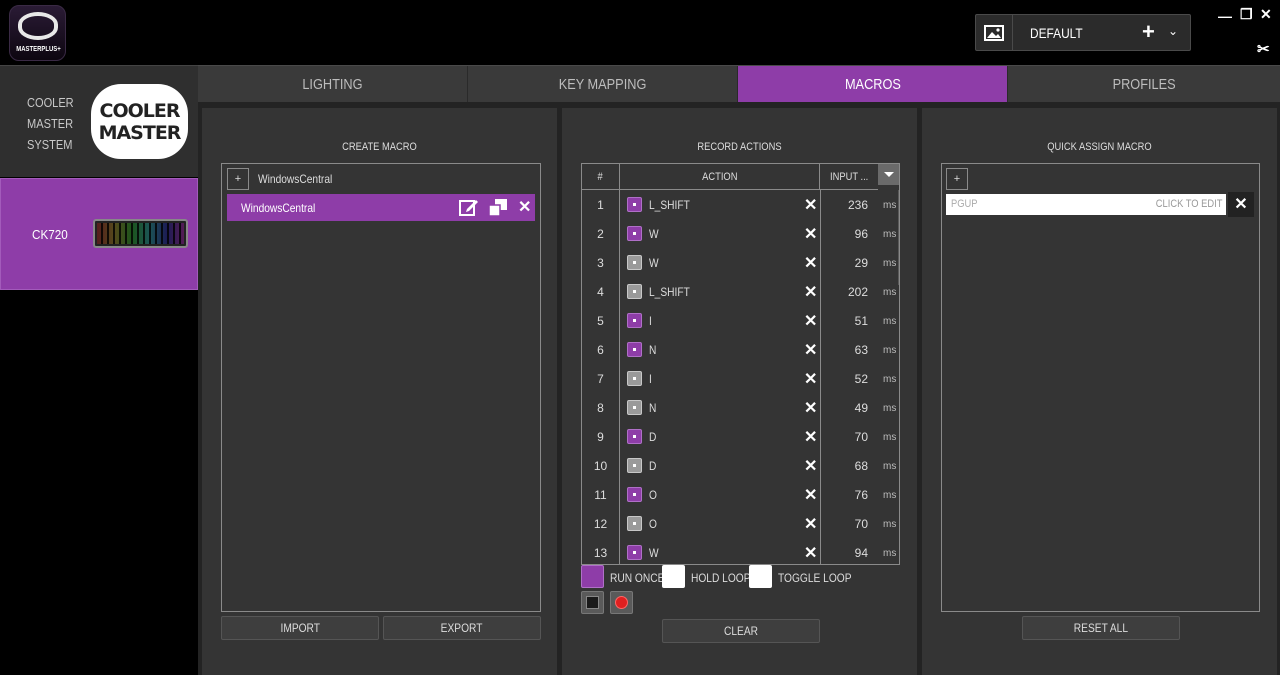 The width and height of the screenshot is (1280, 675). Describe the element at coordinates (1241, 204) in the screenshot. I see `remove-quick-assign-icon: ✕` at that location.